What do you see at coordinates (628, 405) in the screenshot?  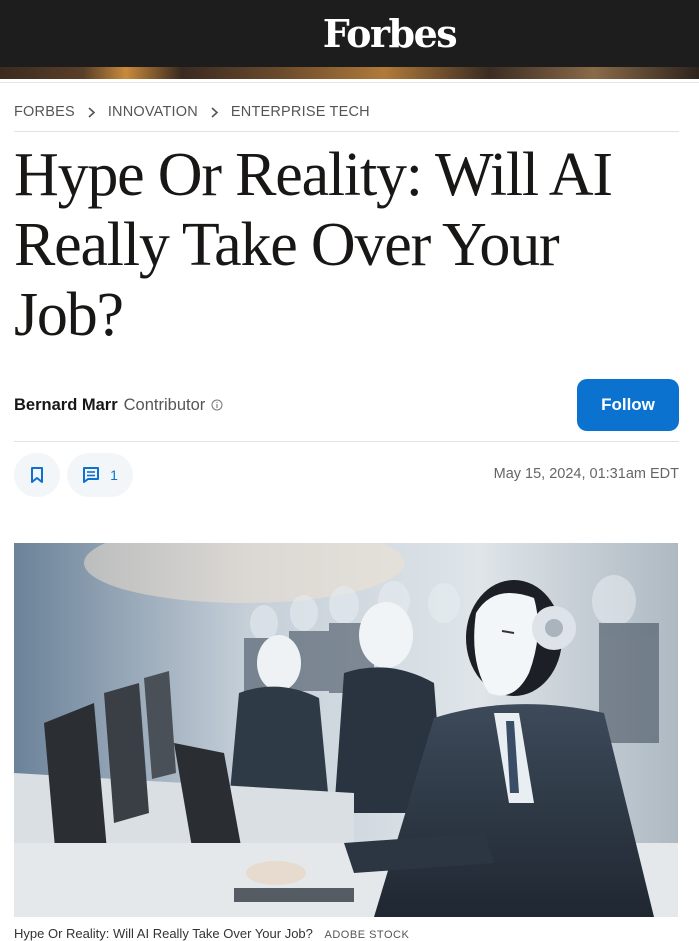 I see `follow-button: Follow` at bounding box center [628, 405].